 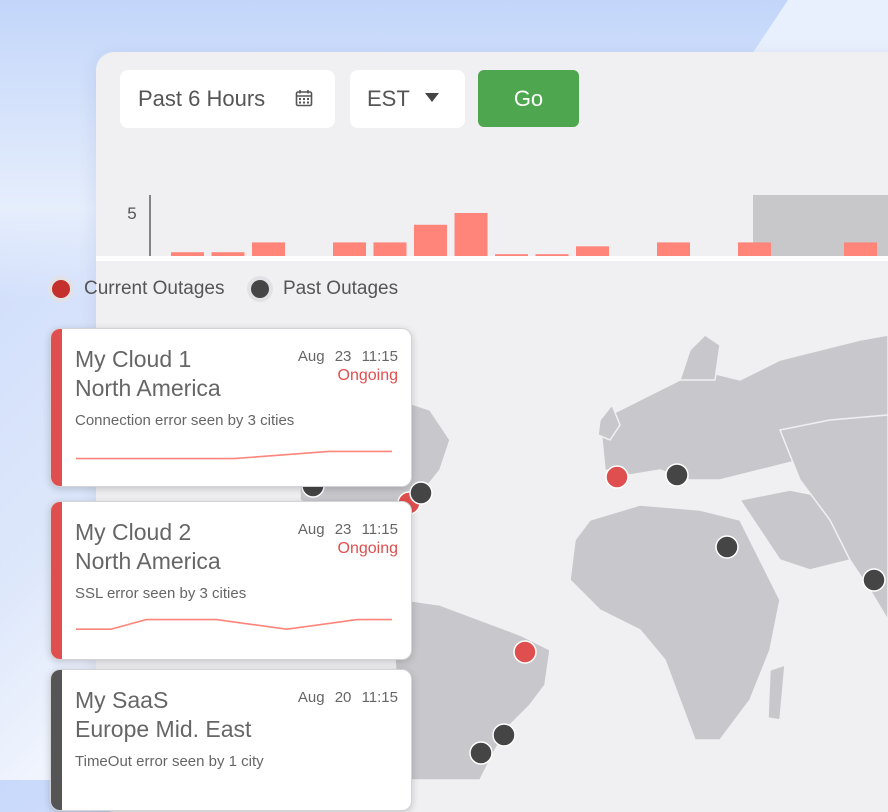 I want to click on card-date: Aug 20 11:15, so click(x=347, y=697).